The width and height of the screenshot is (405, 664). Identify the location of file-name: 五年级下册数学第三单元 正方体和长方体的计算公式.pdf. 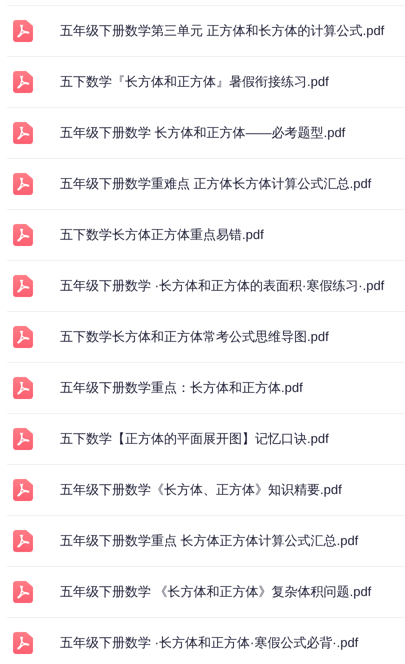
(222, 31).